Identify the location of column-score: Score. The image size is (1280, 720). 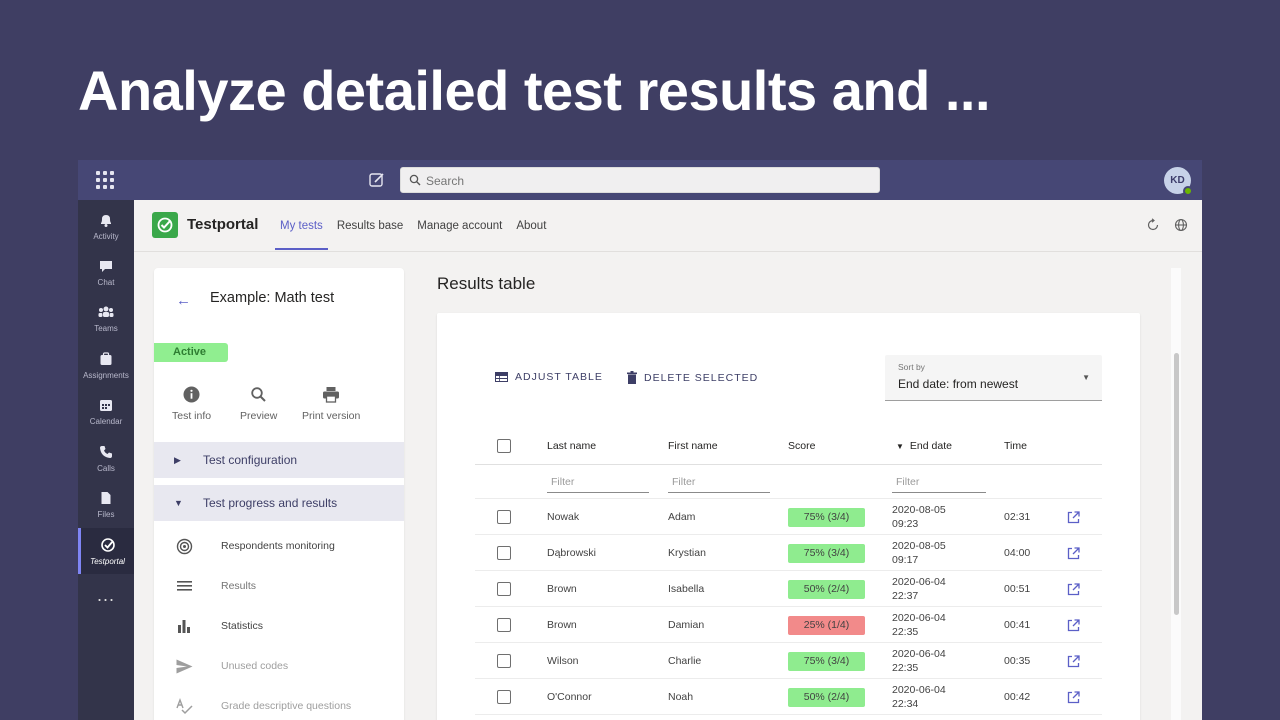
(801, 446).